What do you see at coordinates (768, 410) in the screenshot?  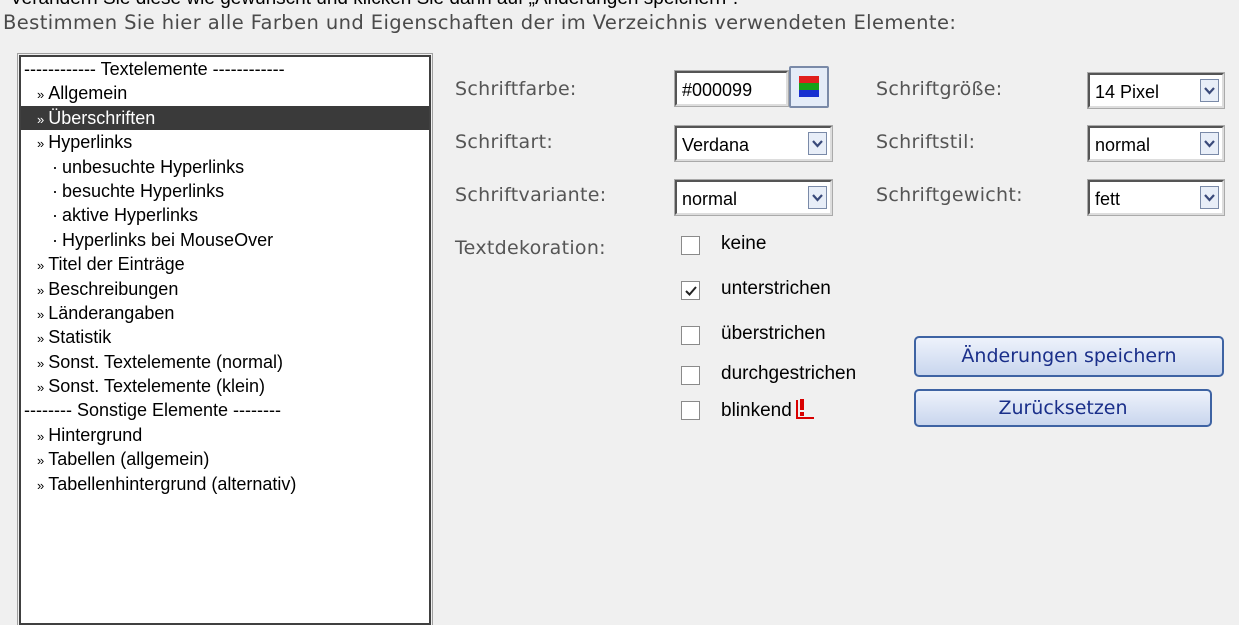 I see `decoration-option-label: blinkend` at bounding box center [768, 410].